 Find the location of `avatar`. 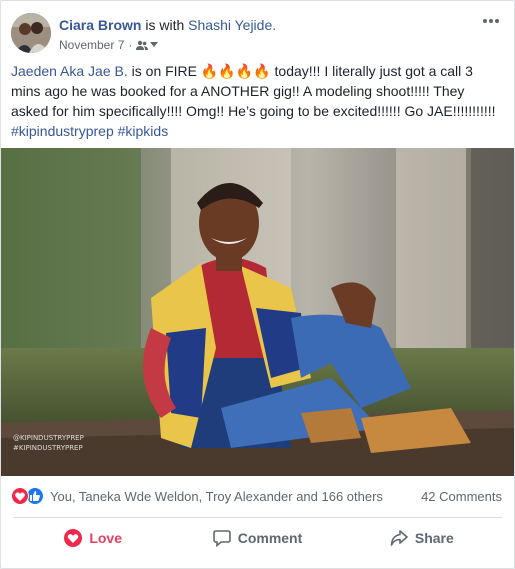

avatar is located at coordinates (31, 33).